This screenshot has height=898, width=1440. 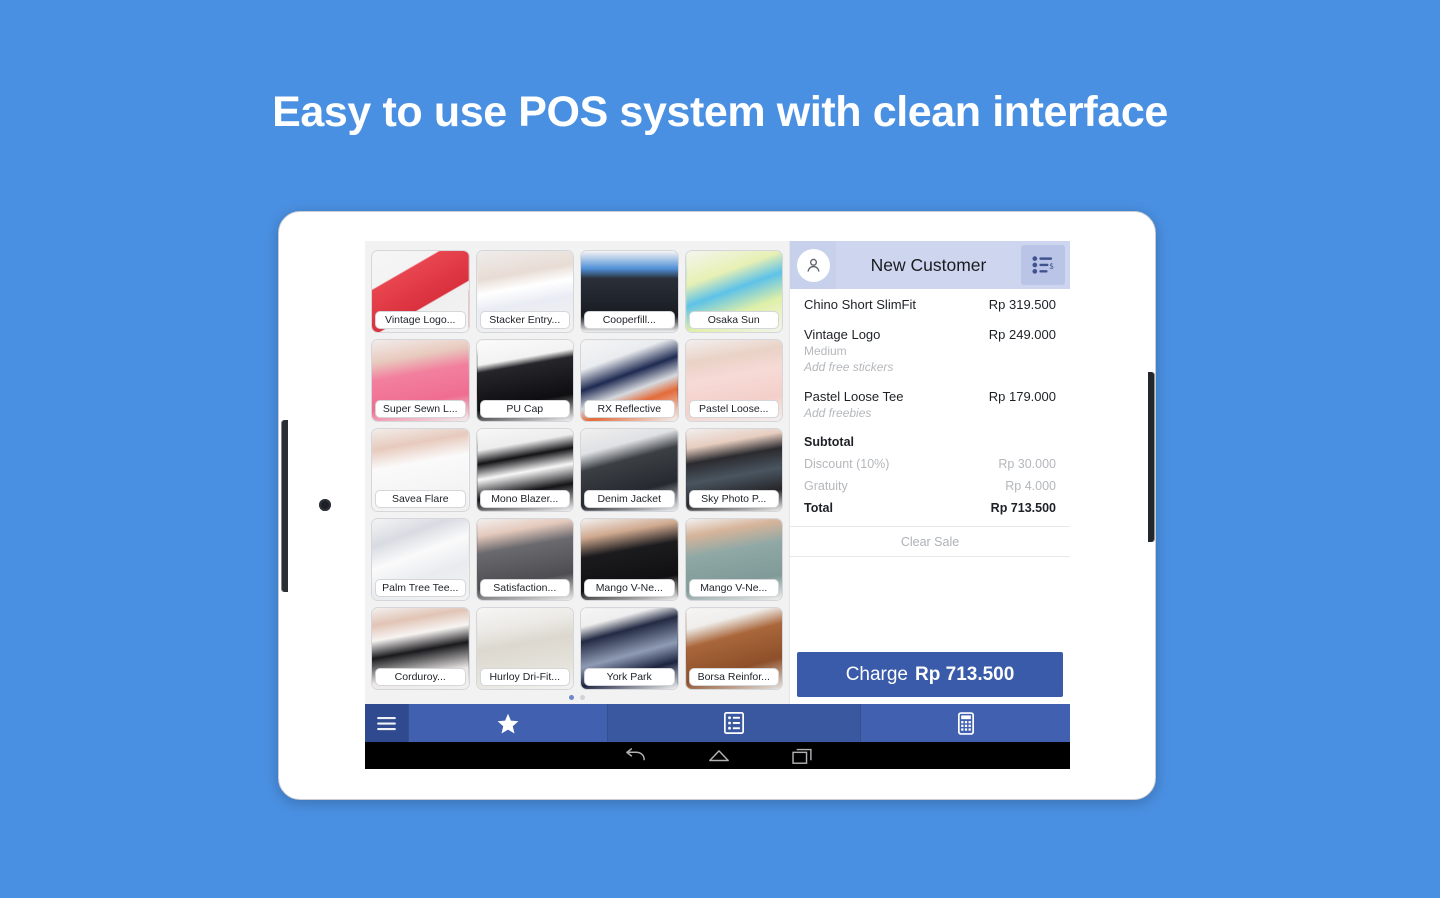 What do you see at coordinates (930, 334) in the screenshot?
I see `receipt-item-line: Vintage Logo Rp 249.000` at bounding box center [930, 334].